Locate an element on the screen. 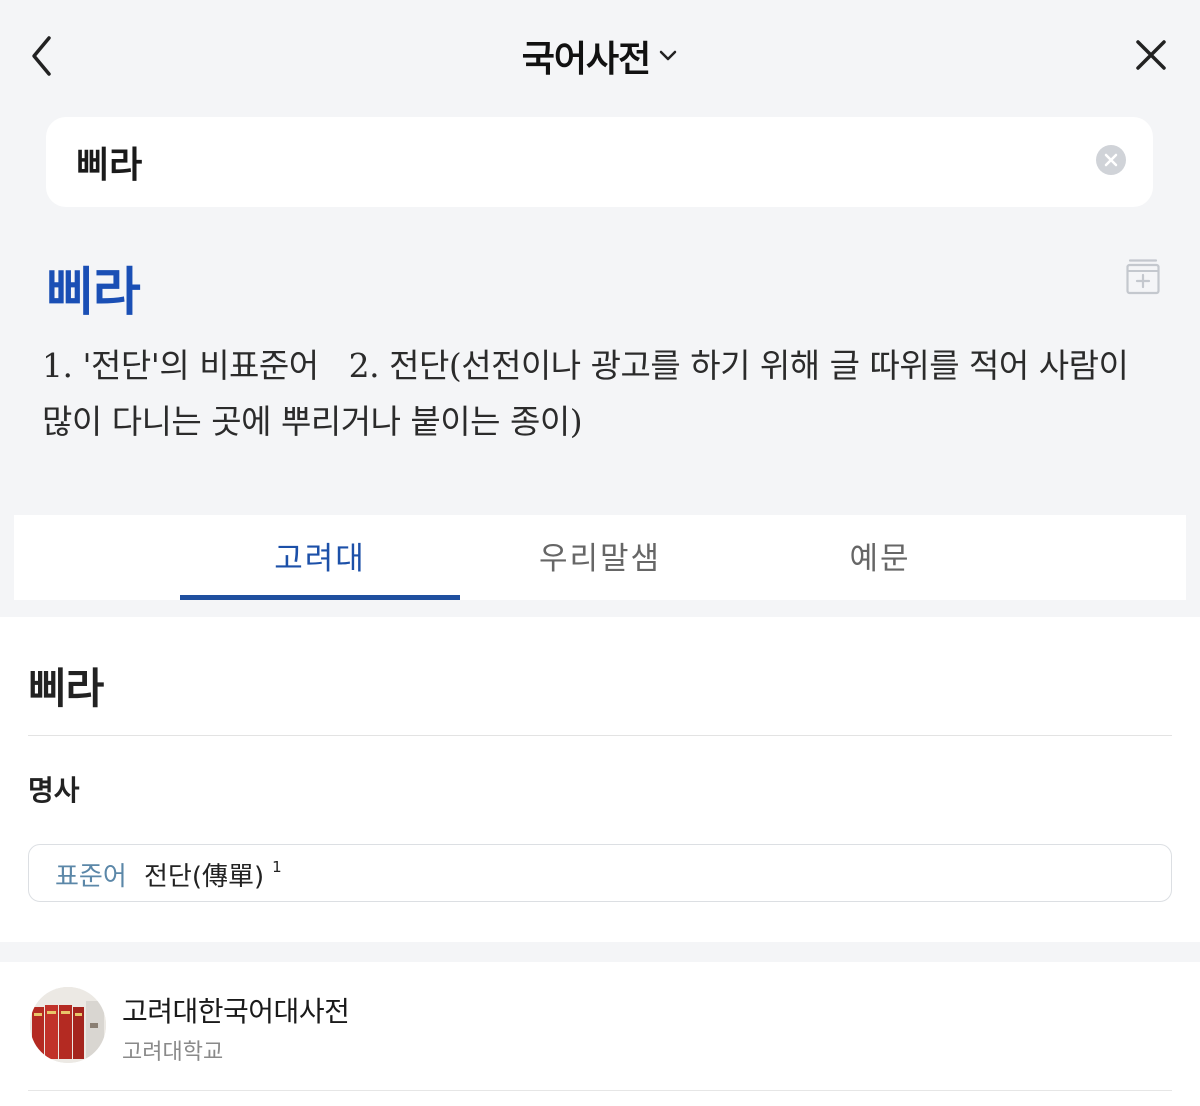 This screenshot has height=1106, width=1200. close-button is located at coordinates (1151, 55).